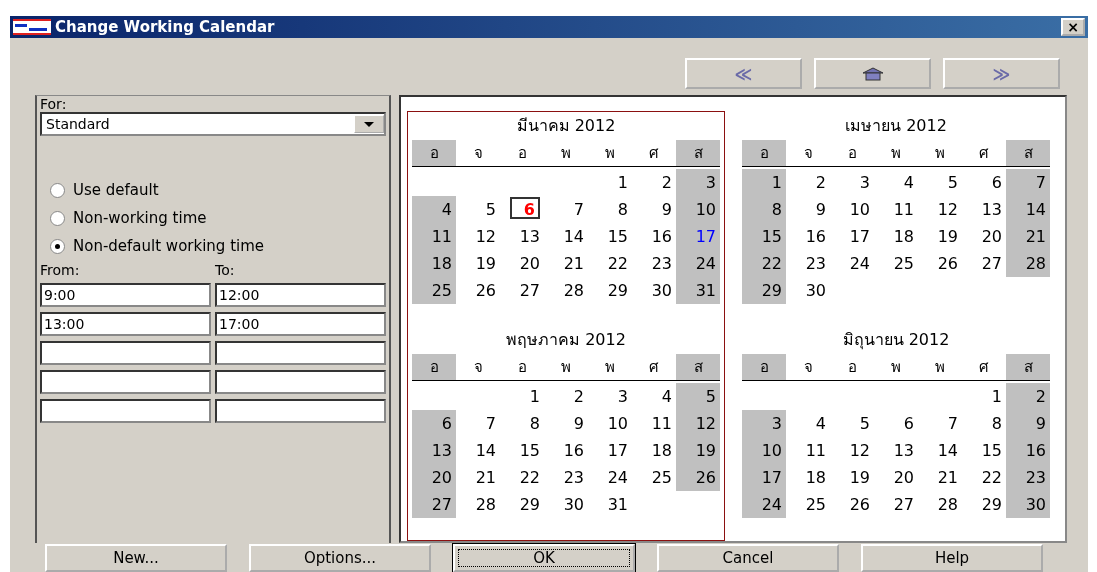 The width and height of the screenshot is (1097, 572). Describe the element at coordinates (872, 73) in the screenshot. I see `today-button` at that location.